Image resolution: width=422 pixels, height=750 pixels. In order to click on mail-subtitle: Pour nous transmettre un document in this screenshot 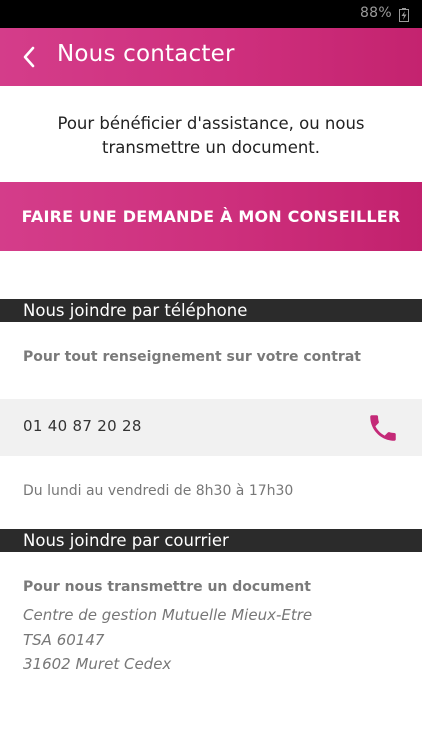, I will do `click(167, 587)`.